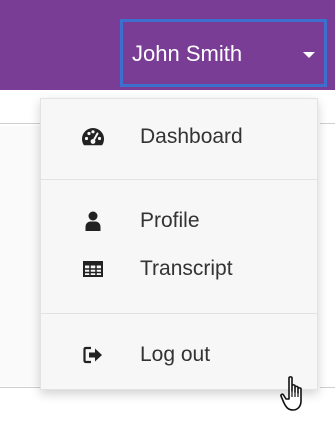 Image resolution: width=335 pixels, height=424 pixels. What do you see at coordinates (93, 355) in the screenshot?
I see `sign-out-icon` at bounding box center [93, 355].